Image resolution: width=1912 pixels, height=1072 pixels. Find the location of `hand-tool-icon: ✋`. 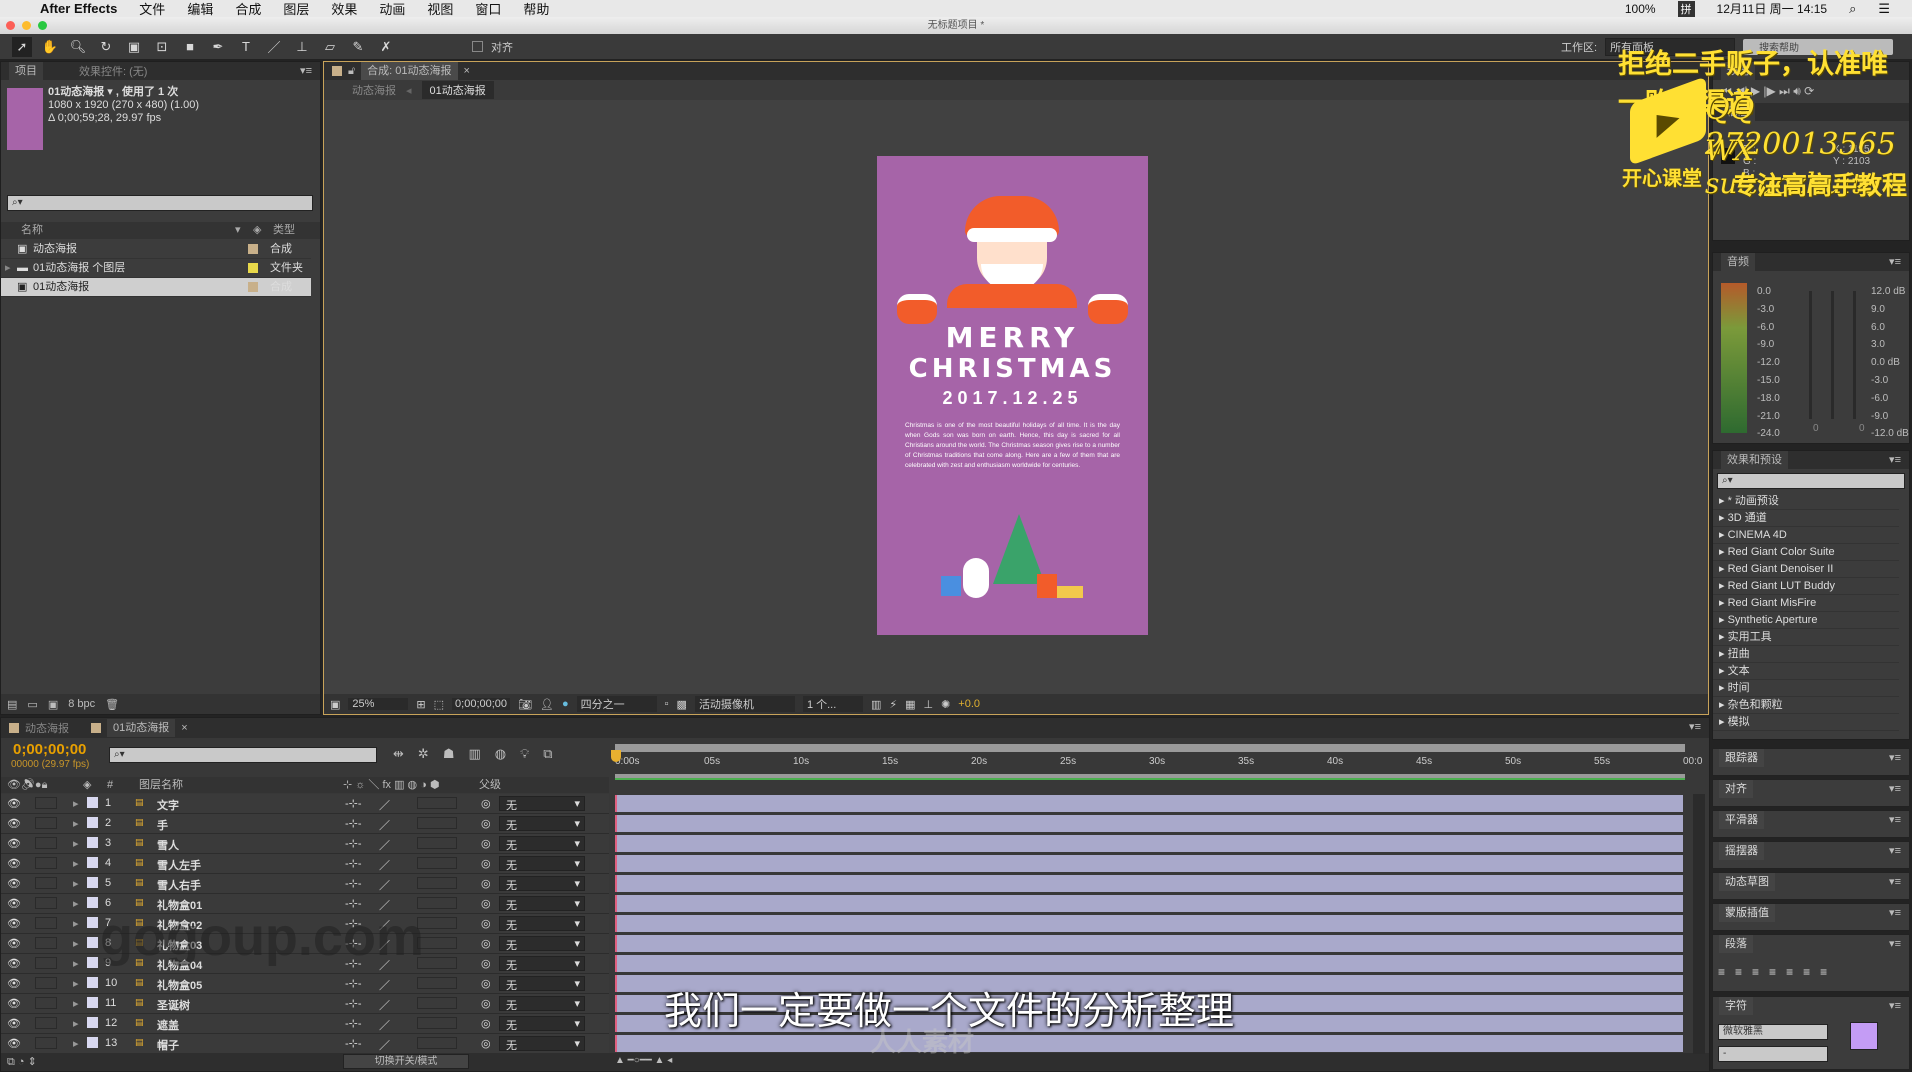

hand-tool-icon: ✋ is located at coordinates (50, 47).